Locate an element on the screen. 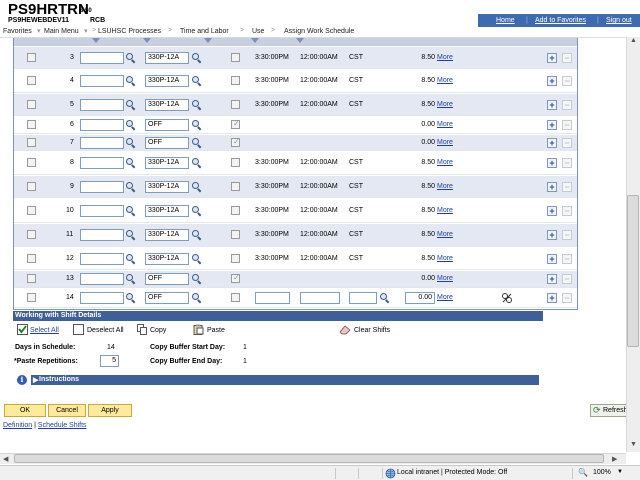  scroll-right-icon: ▶ is located at coordinates (614, 459).